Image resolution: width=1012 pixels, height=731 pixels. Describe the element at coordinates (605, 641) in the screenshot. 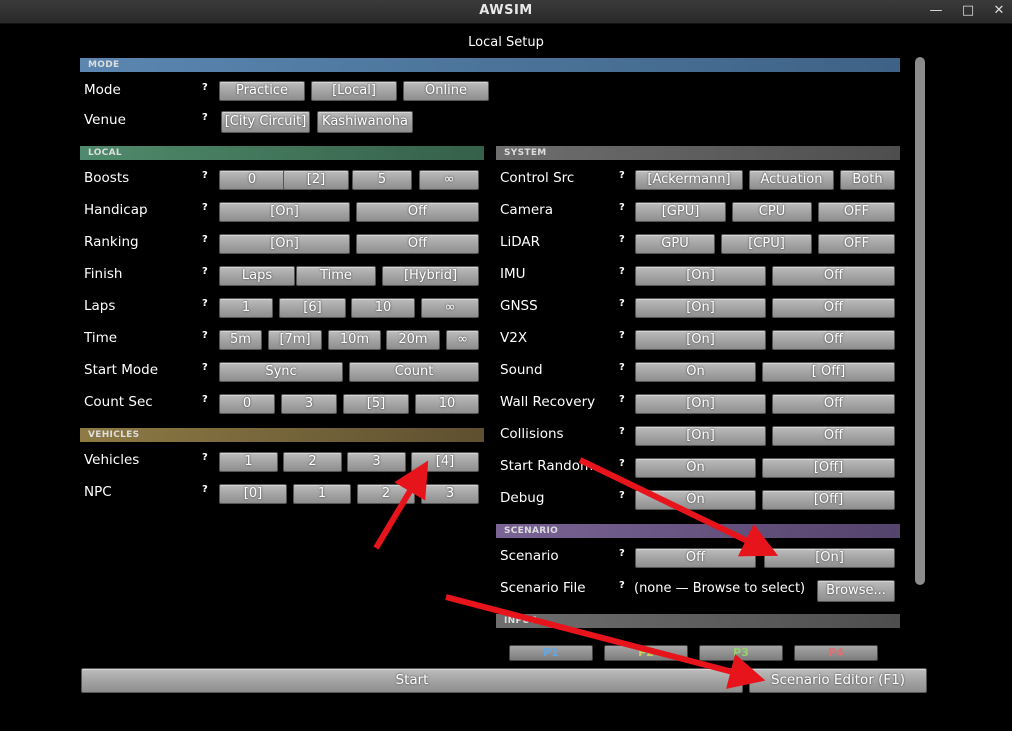

I see `arrow-to-scenario-editor` at that location.